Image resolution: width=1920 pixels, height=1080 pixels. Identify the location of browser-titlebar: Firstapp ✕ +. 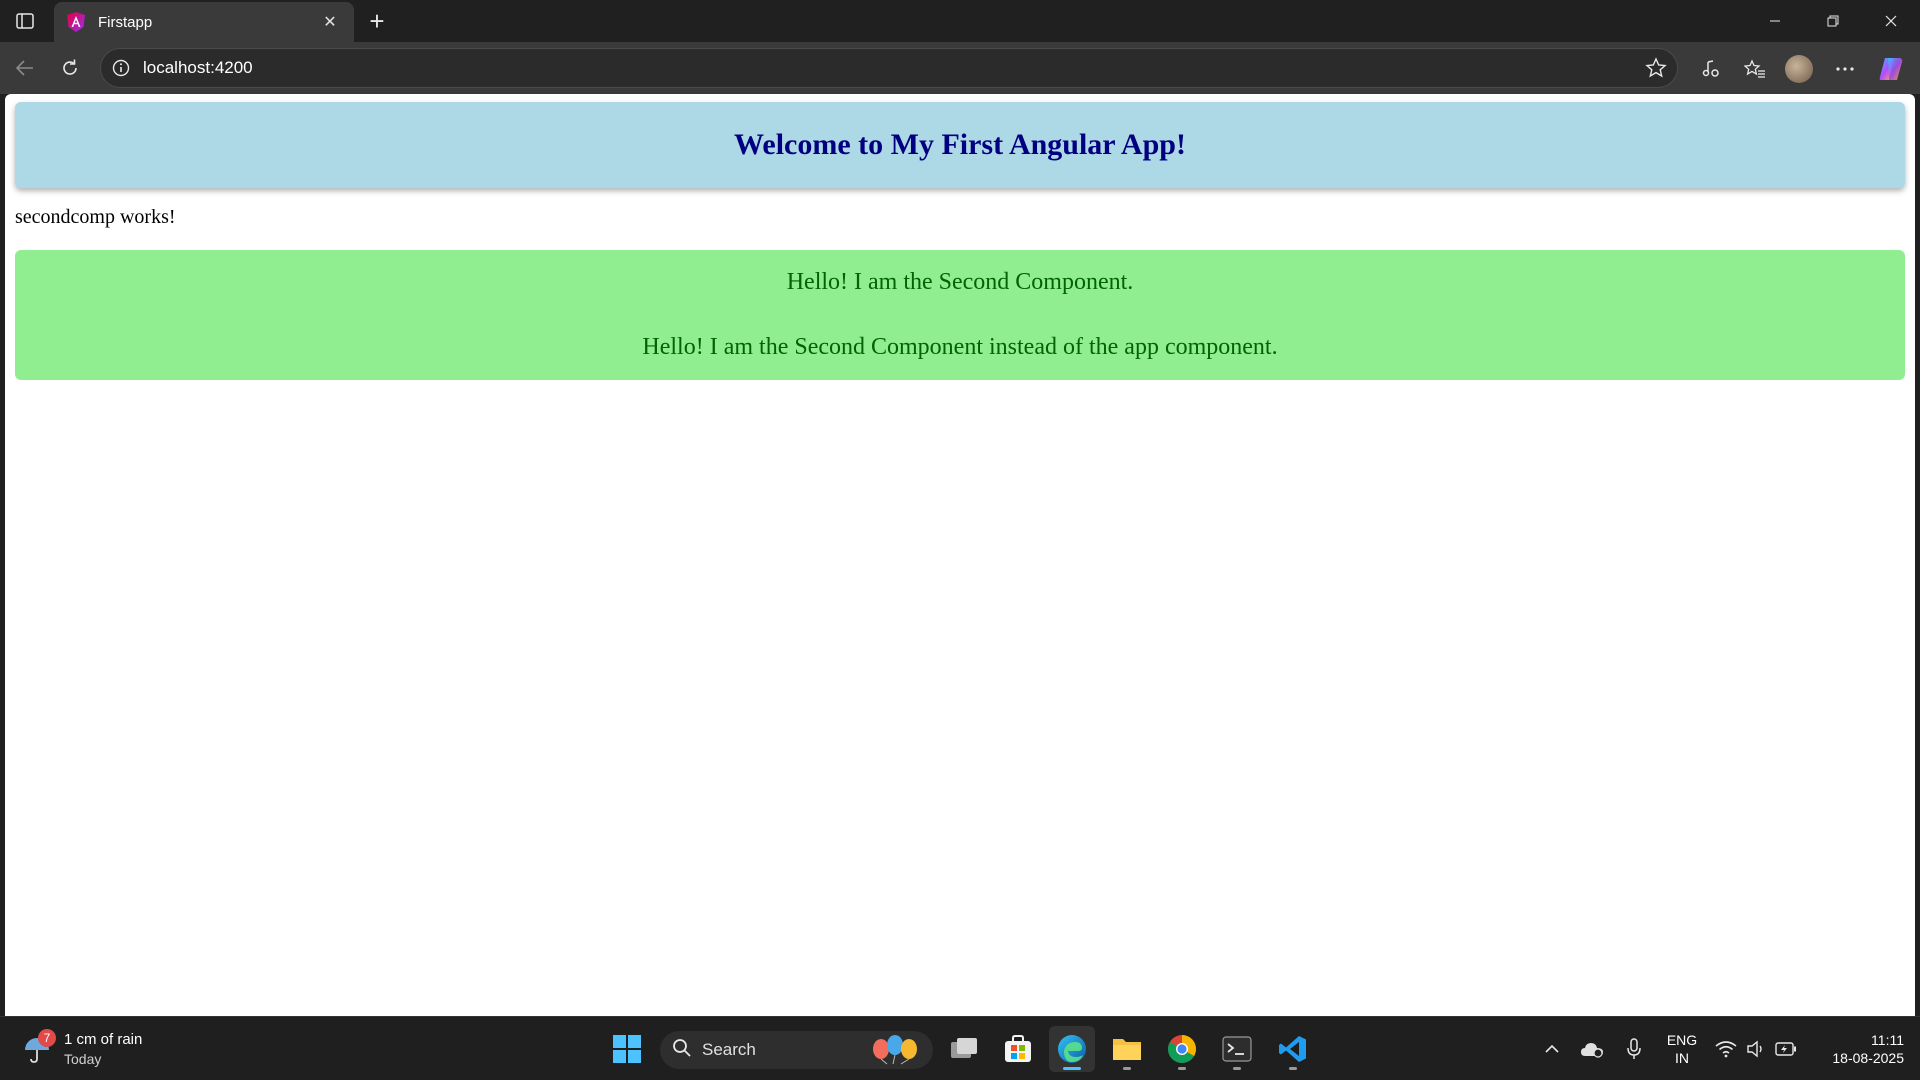
(960, 21).